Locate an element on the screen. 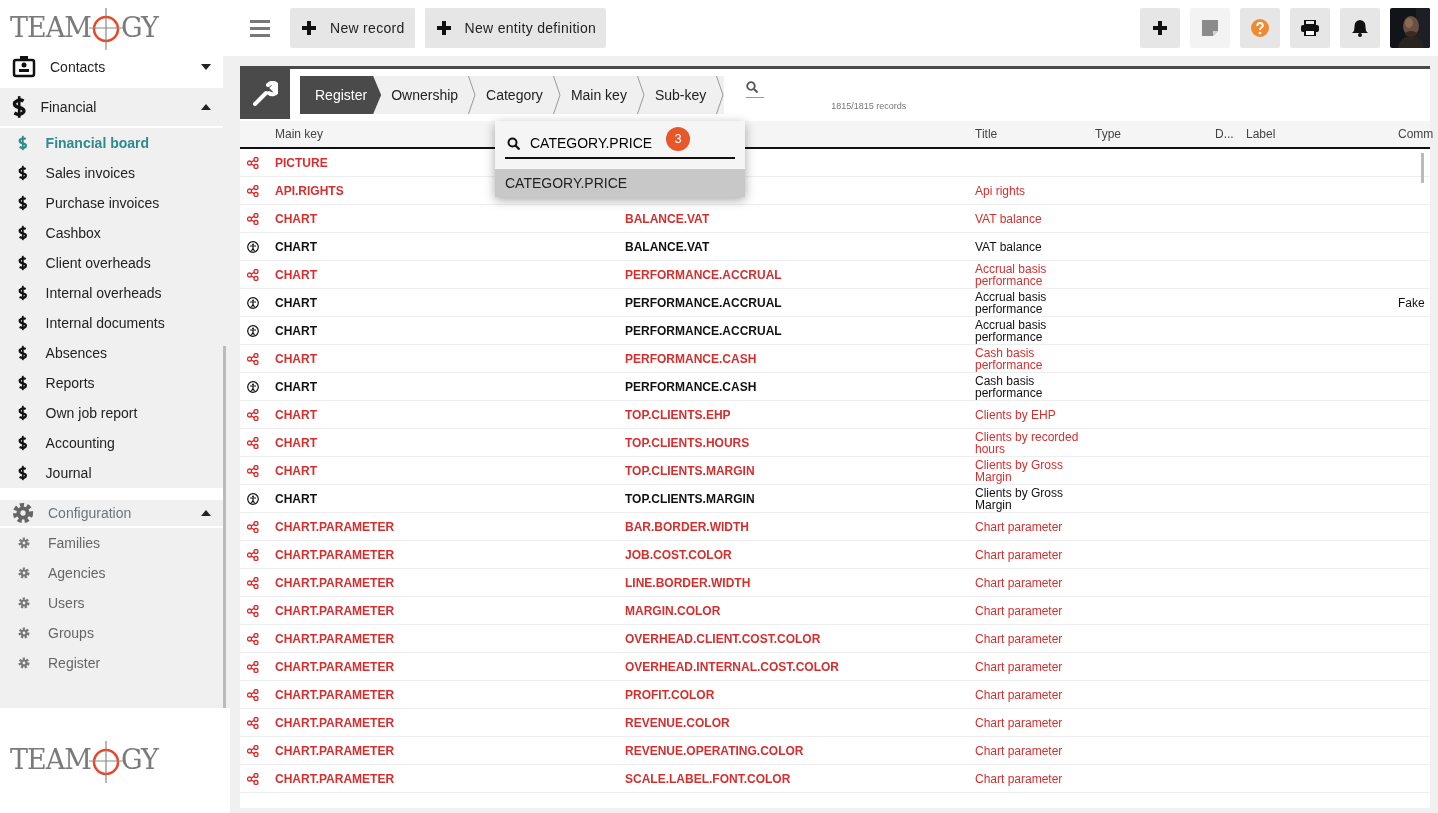 The width and height of the screenshot is (1438, 813). sidebar-item: Internal documents is located at coordinates (111, 323).